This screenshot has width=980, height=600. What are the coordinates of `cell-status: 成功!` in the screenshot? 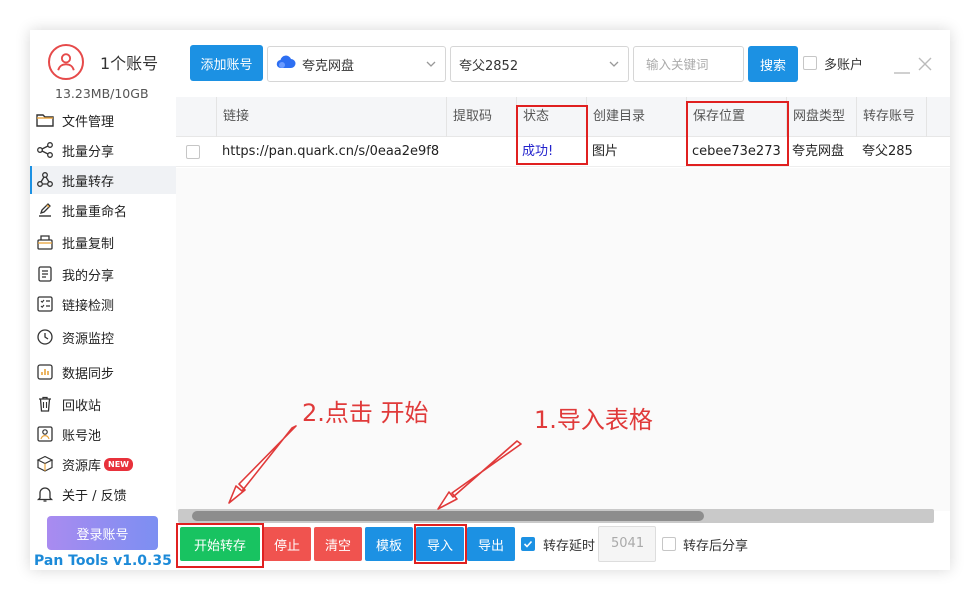 It's located at (538, 151).